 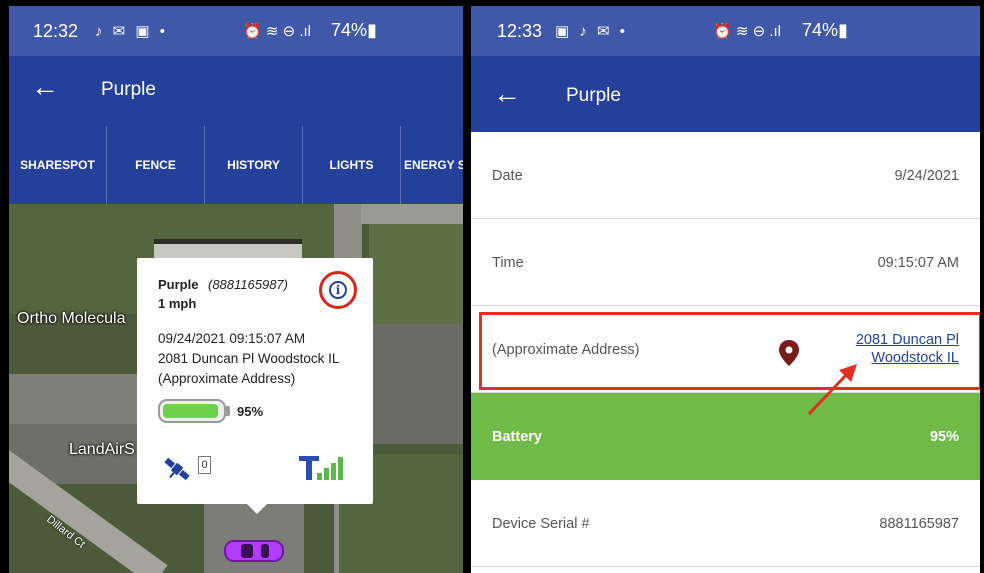 I want to click on device-address: 2081 Duncan Pl Woodstock IL, so click(x=249, y=358).